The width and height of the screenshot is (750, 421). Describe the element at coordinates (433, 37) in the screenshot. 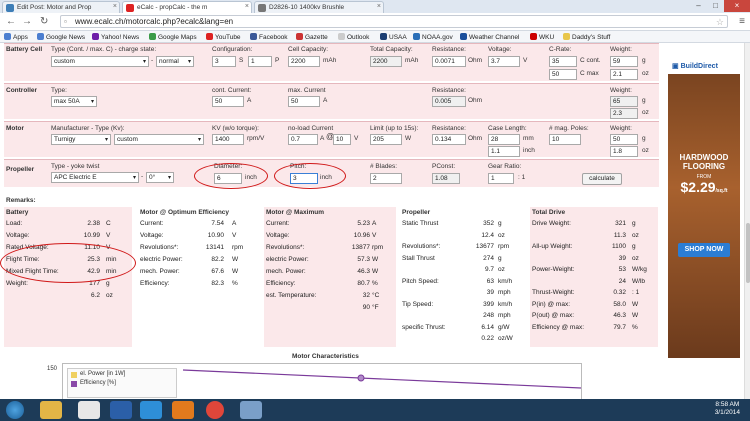

I see `bookmark-noaa: NOAA.gov` at that location.